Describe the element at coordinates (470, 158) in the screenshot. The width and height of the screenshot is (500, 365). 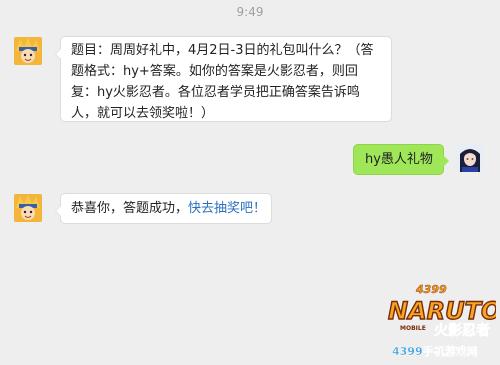
I see `user-avatar` at that location.